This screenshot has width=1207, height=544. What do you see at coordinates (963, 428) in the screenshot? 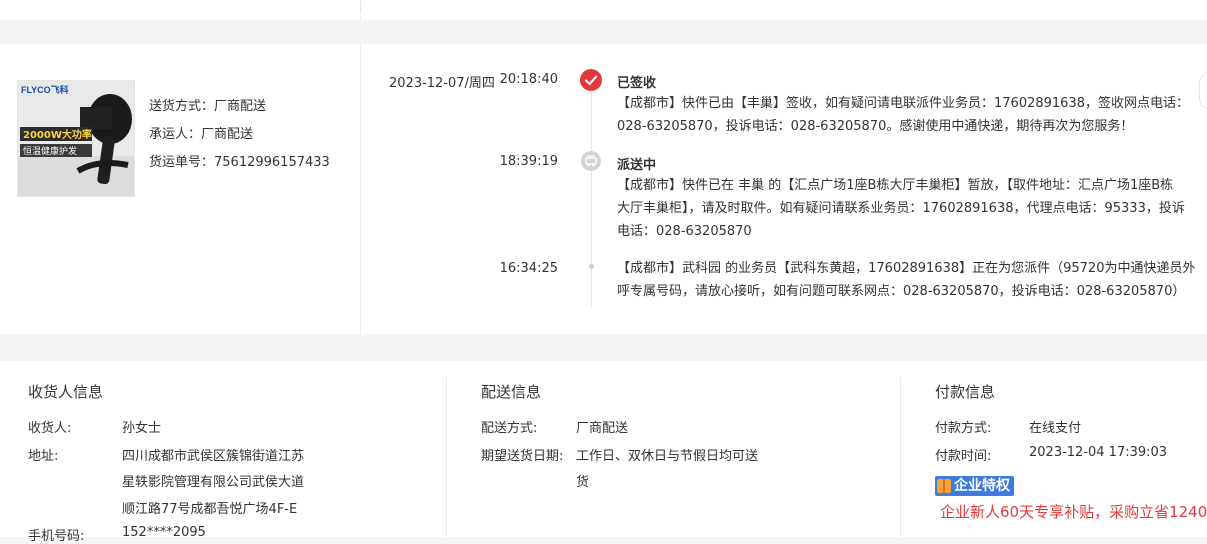
I see `payment-method-label: 付款方式:` at bounding box center [963, 428].